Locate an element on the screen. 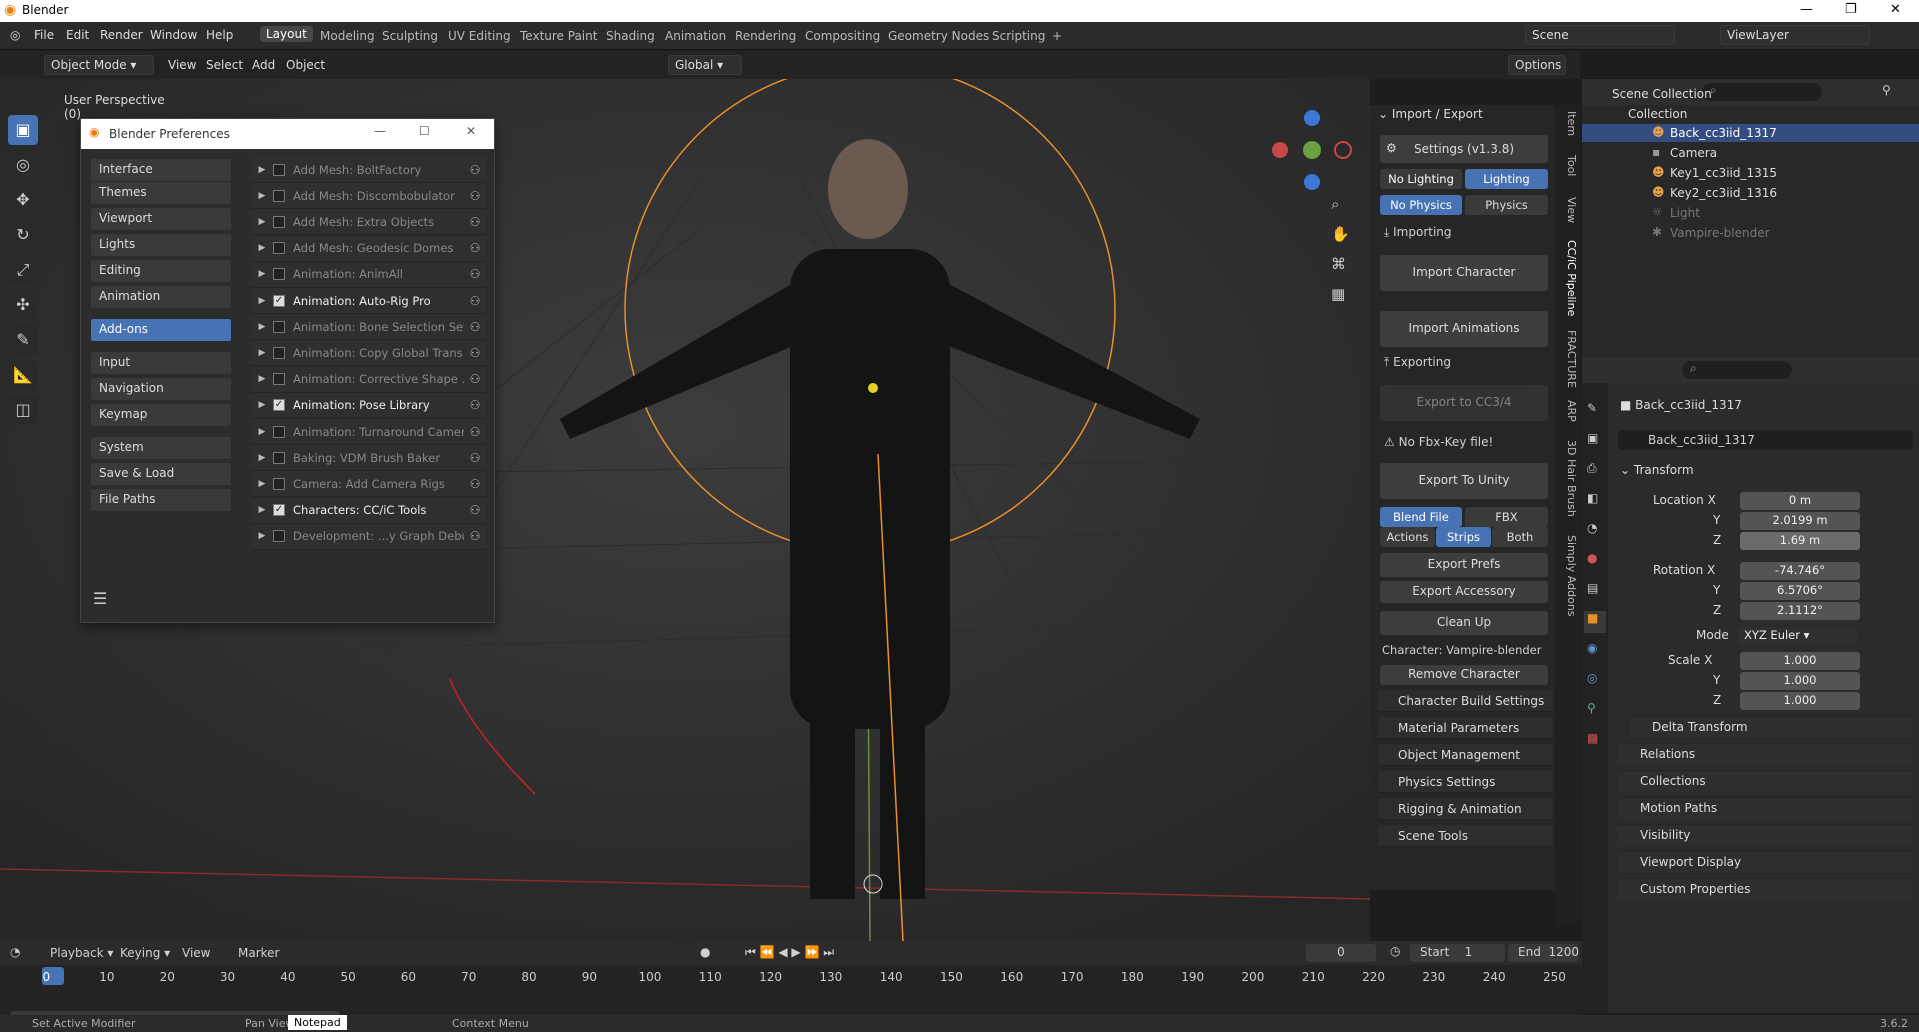  transform-orientation: Global ▾ is located at coordinates (705, 65).